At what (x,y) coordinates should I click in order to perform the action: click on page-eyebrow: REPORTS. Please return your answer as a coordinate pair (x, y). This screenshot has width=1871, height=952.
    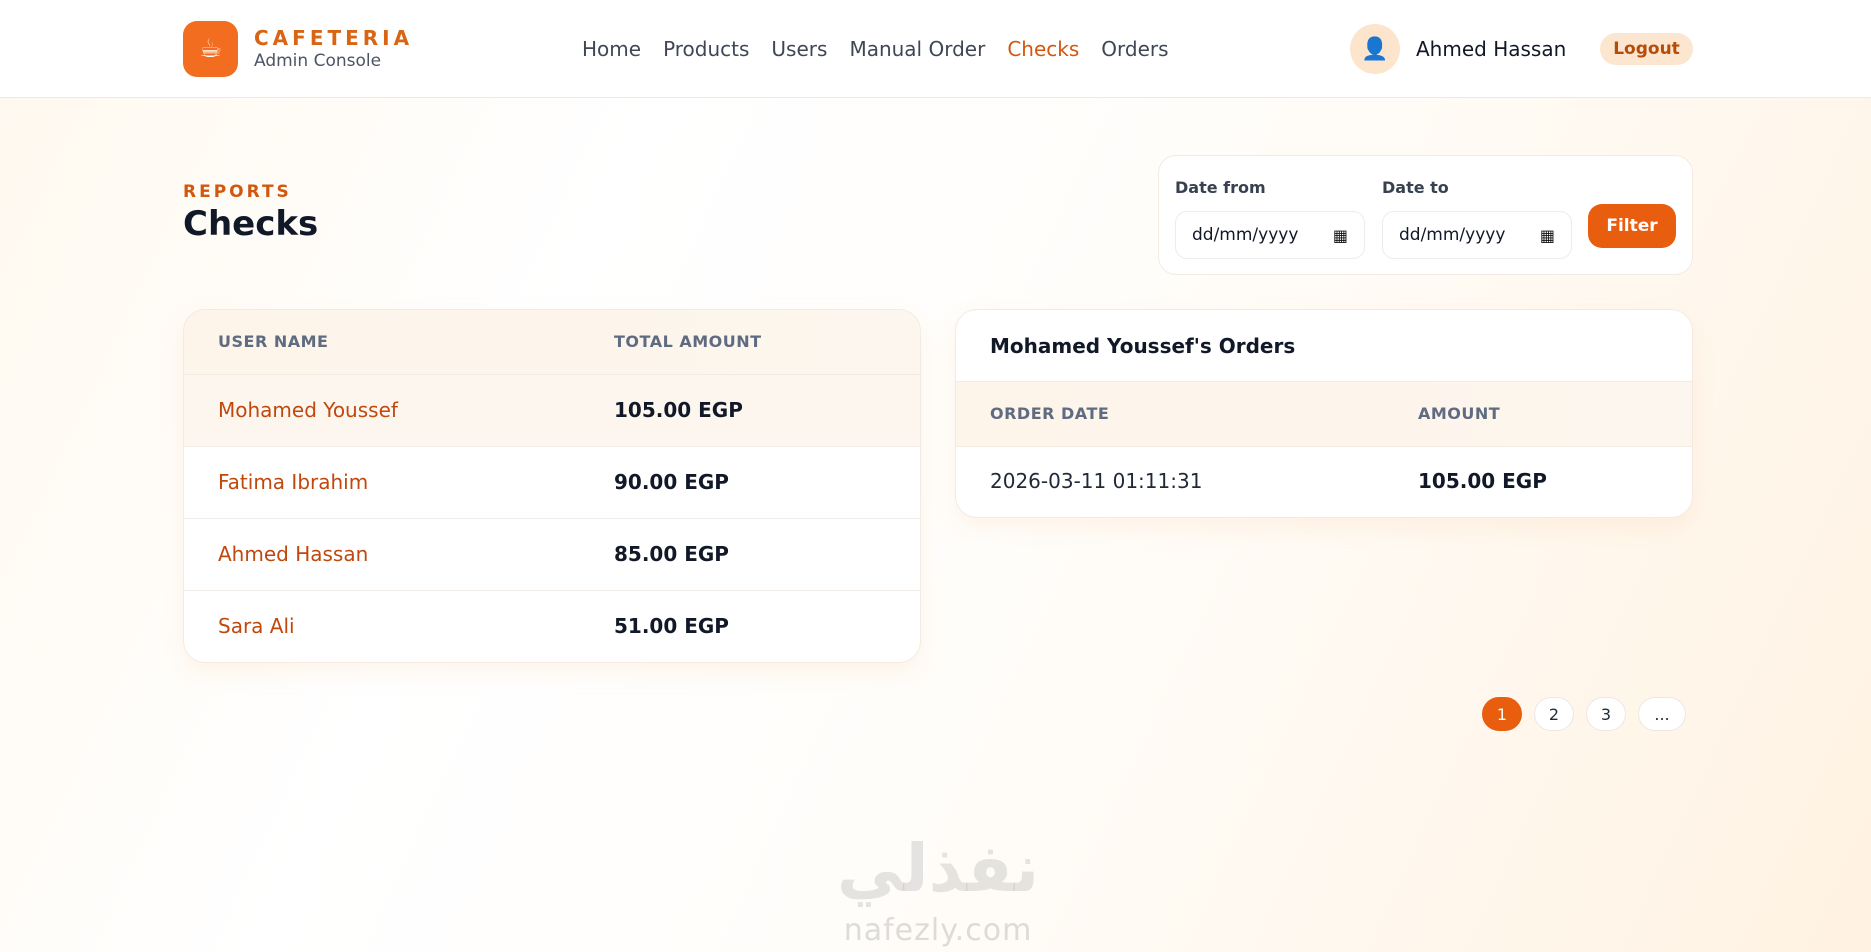
    Looking at the image, I should click on (237, 192).